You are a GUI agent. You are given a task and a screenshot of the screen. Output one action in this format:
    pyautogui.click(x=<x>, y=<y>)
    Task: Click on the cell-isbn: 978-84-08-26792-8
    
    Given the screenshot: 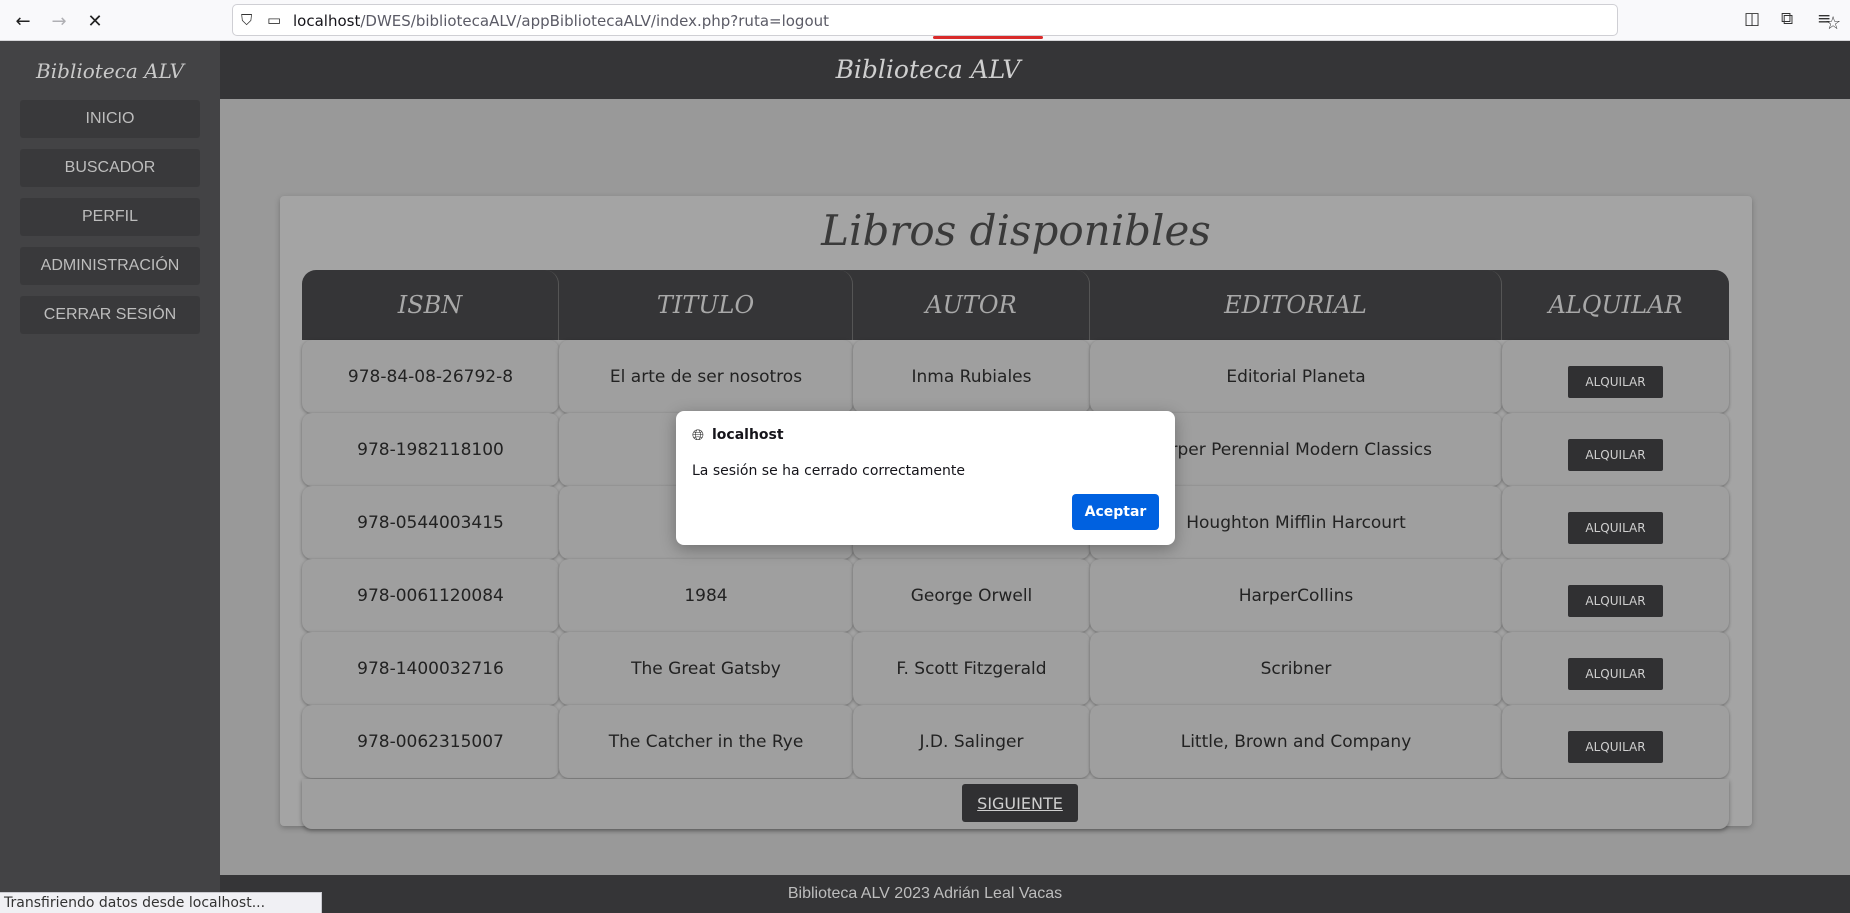 What is the action you would take?
    pyautogui.click(x=430, y=376)
    